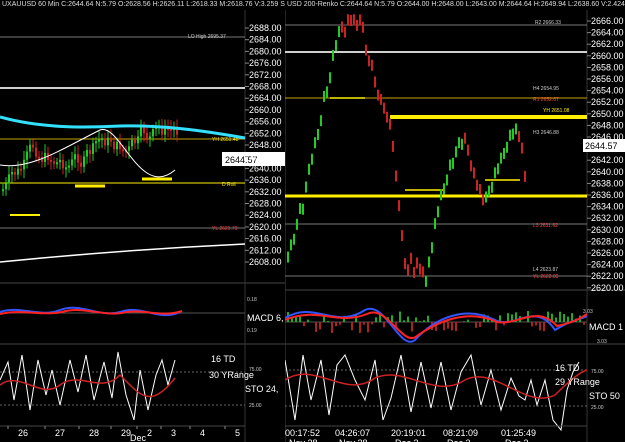 The height and width of the screenshot is (442, 625). Describe the element at coordinates (546, 100) in the screenshot. I see `right-annot-r1: R1 2652.67` at that location.